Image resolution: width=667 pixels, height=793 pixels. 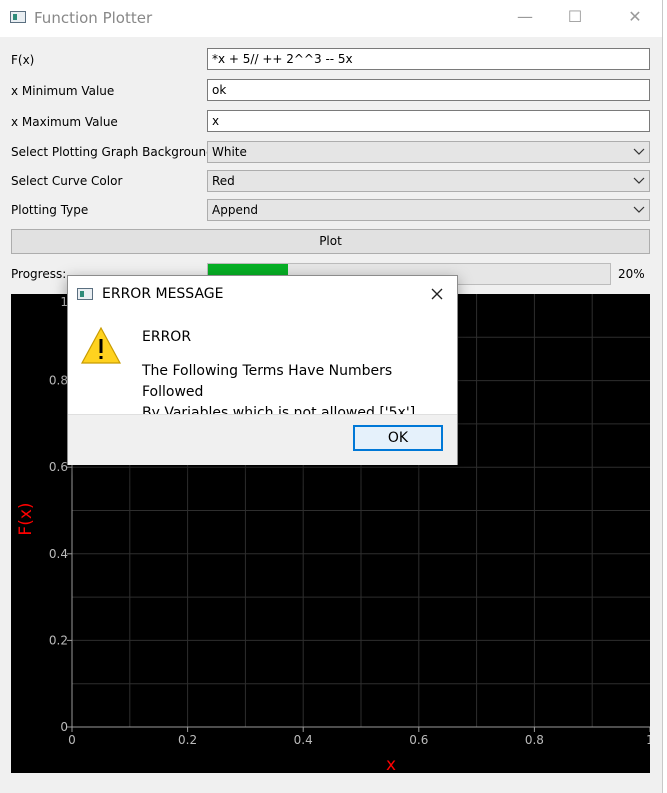 I want to click on fx-input: *x + 5// ++ 2^^3 -- 5x, so click(x=428, y=59).